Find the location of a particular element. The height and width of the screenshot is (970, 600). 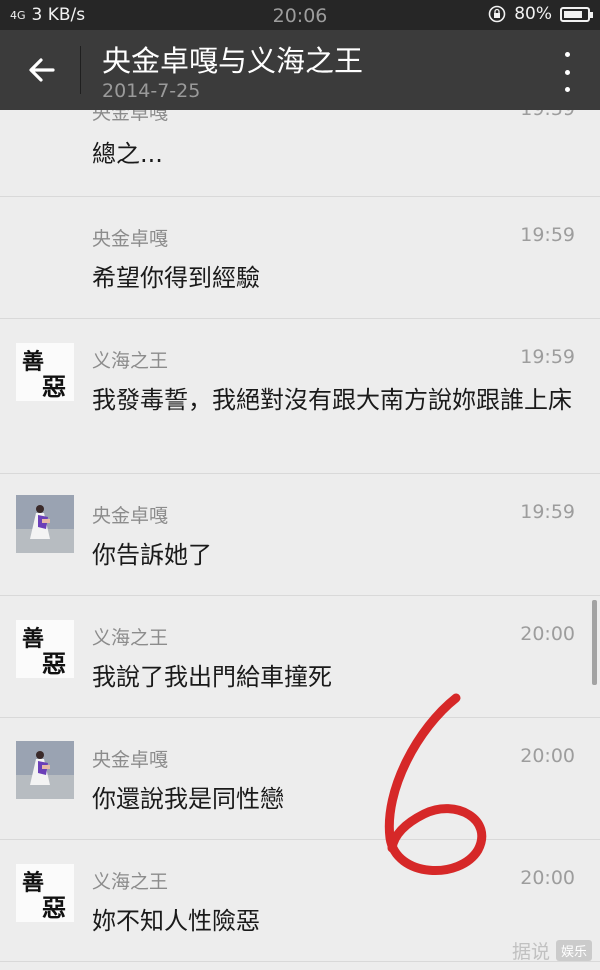

message-item: 善 惡 义海之王 20:00 我說了我出門給車撞死 is located at coordinates (300, 656).